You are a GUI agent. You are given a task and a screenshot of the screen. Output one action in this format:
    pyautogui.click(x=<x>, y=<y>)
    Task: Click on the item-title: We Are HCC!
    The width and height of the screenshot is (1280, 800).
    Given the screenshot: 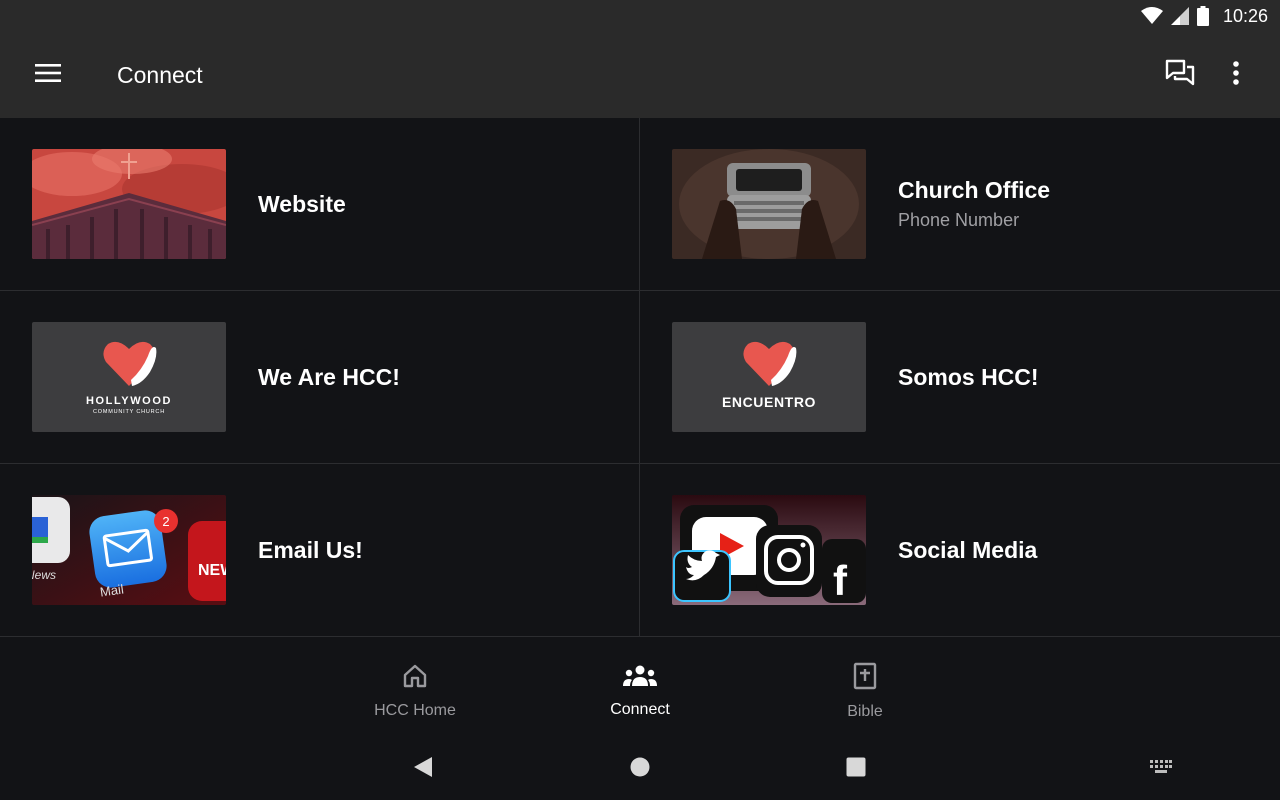 What is the action you would take?
    pyautogui.click(x=329, y=376)
    